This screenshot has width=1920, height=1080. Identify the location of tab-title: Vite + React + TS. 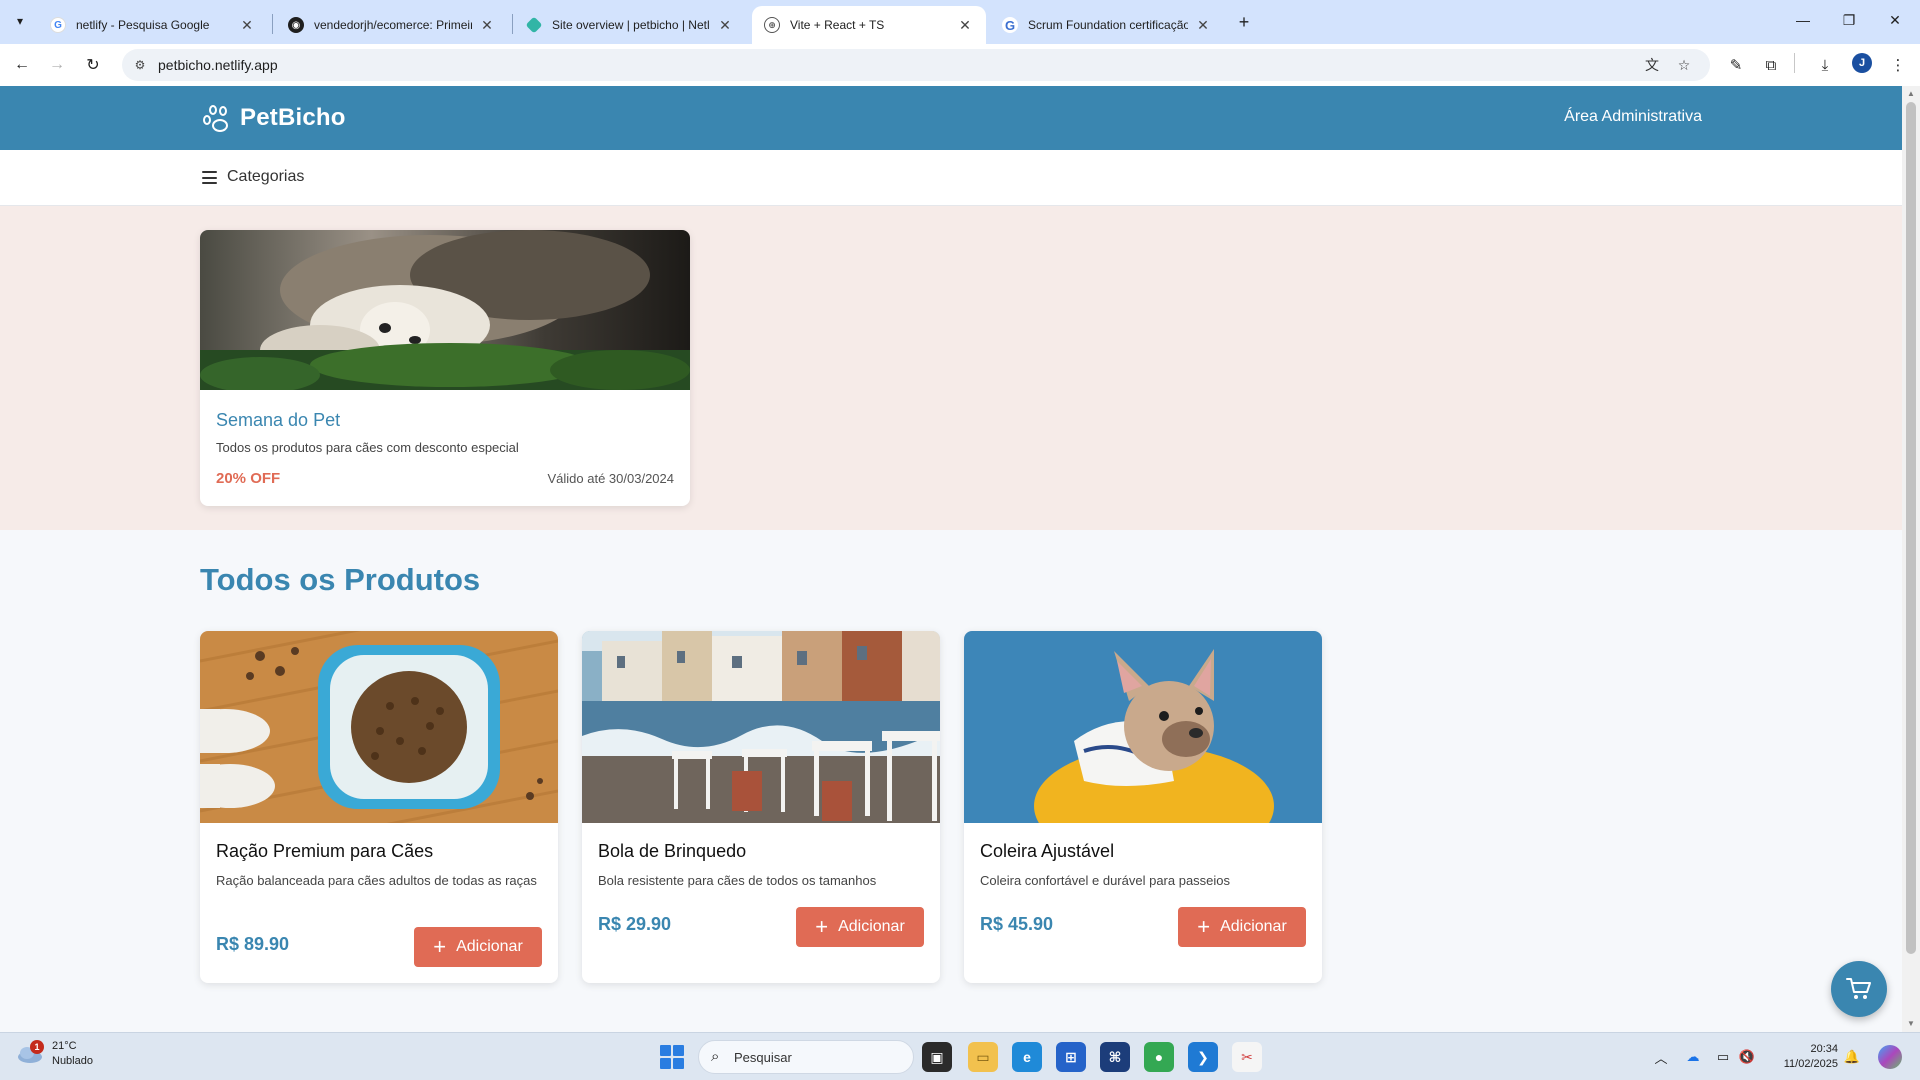
(837, 25).